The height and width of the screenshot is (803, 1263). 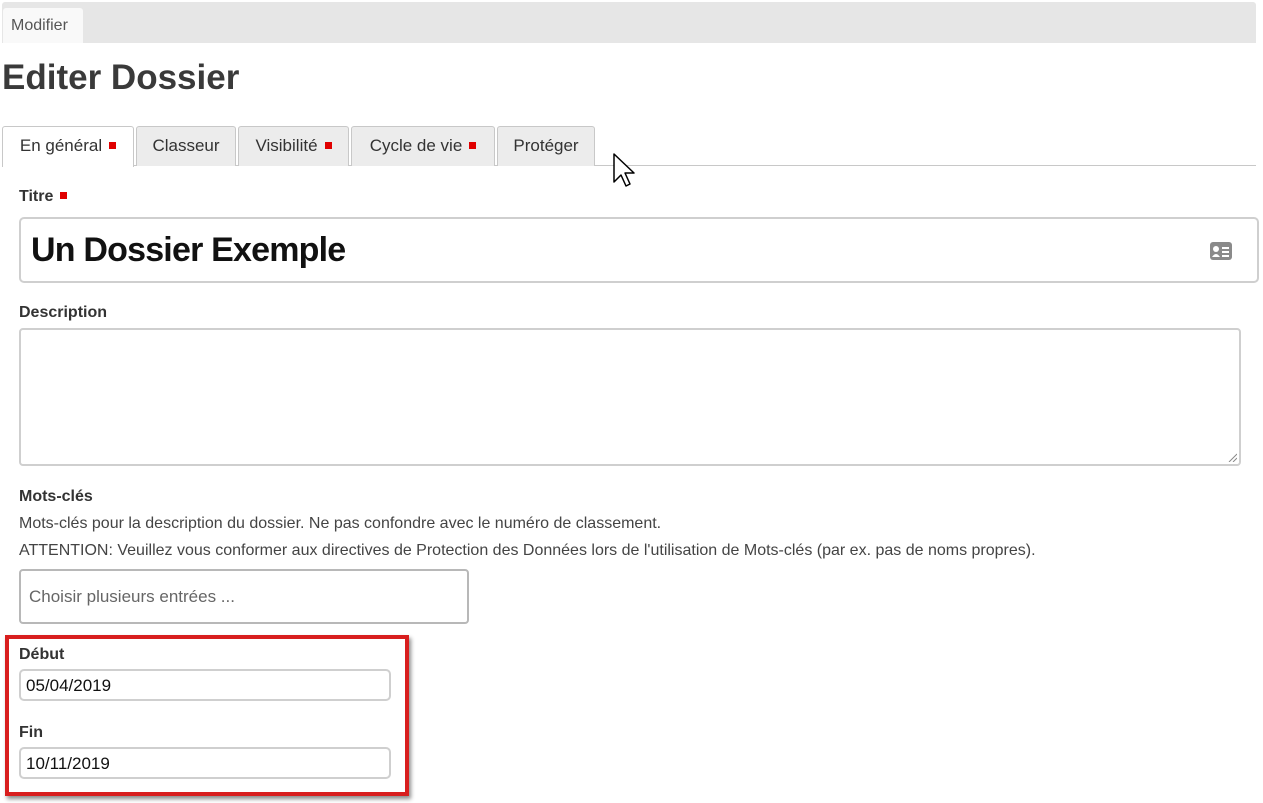 What do you see at coordinates (639, 250) in the screenshot?
I see `title-input: Un Dossier Exemple` at bounding box center [639, 250].